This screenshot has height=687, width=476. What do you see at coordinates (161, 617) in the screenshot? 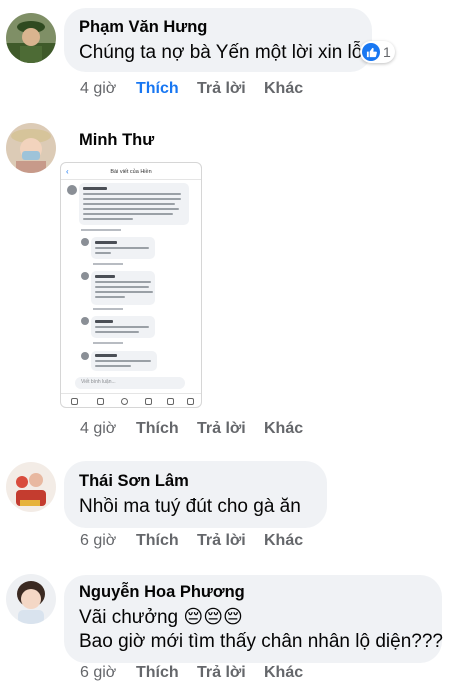
I see `comment-text-line-1: Vãi chưởng 😔😔😔` at bounding box center [161, 617].